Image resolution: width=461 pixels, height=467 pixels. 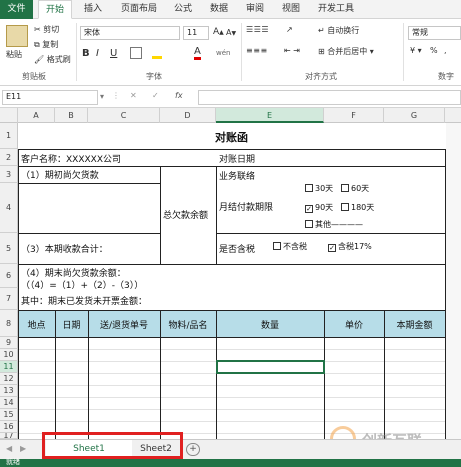 What do you see at coordinates (55, 9) in the screenshot?
I see `tab-home: 开始` at bounding box center [55, 9].